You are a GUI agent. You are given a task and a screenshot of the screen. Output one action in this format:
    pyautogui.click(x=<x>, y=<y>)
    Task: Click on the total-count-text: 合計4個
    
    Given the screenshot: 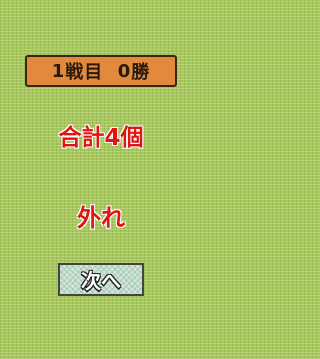 What is the action you would take?
    pyautogui.click(x=101, y=138)
    